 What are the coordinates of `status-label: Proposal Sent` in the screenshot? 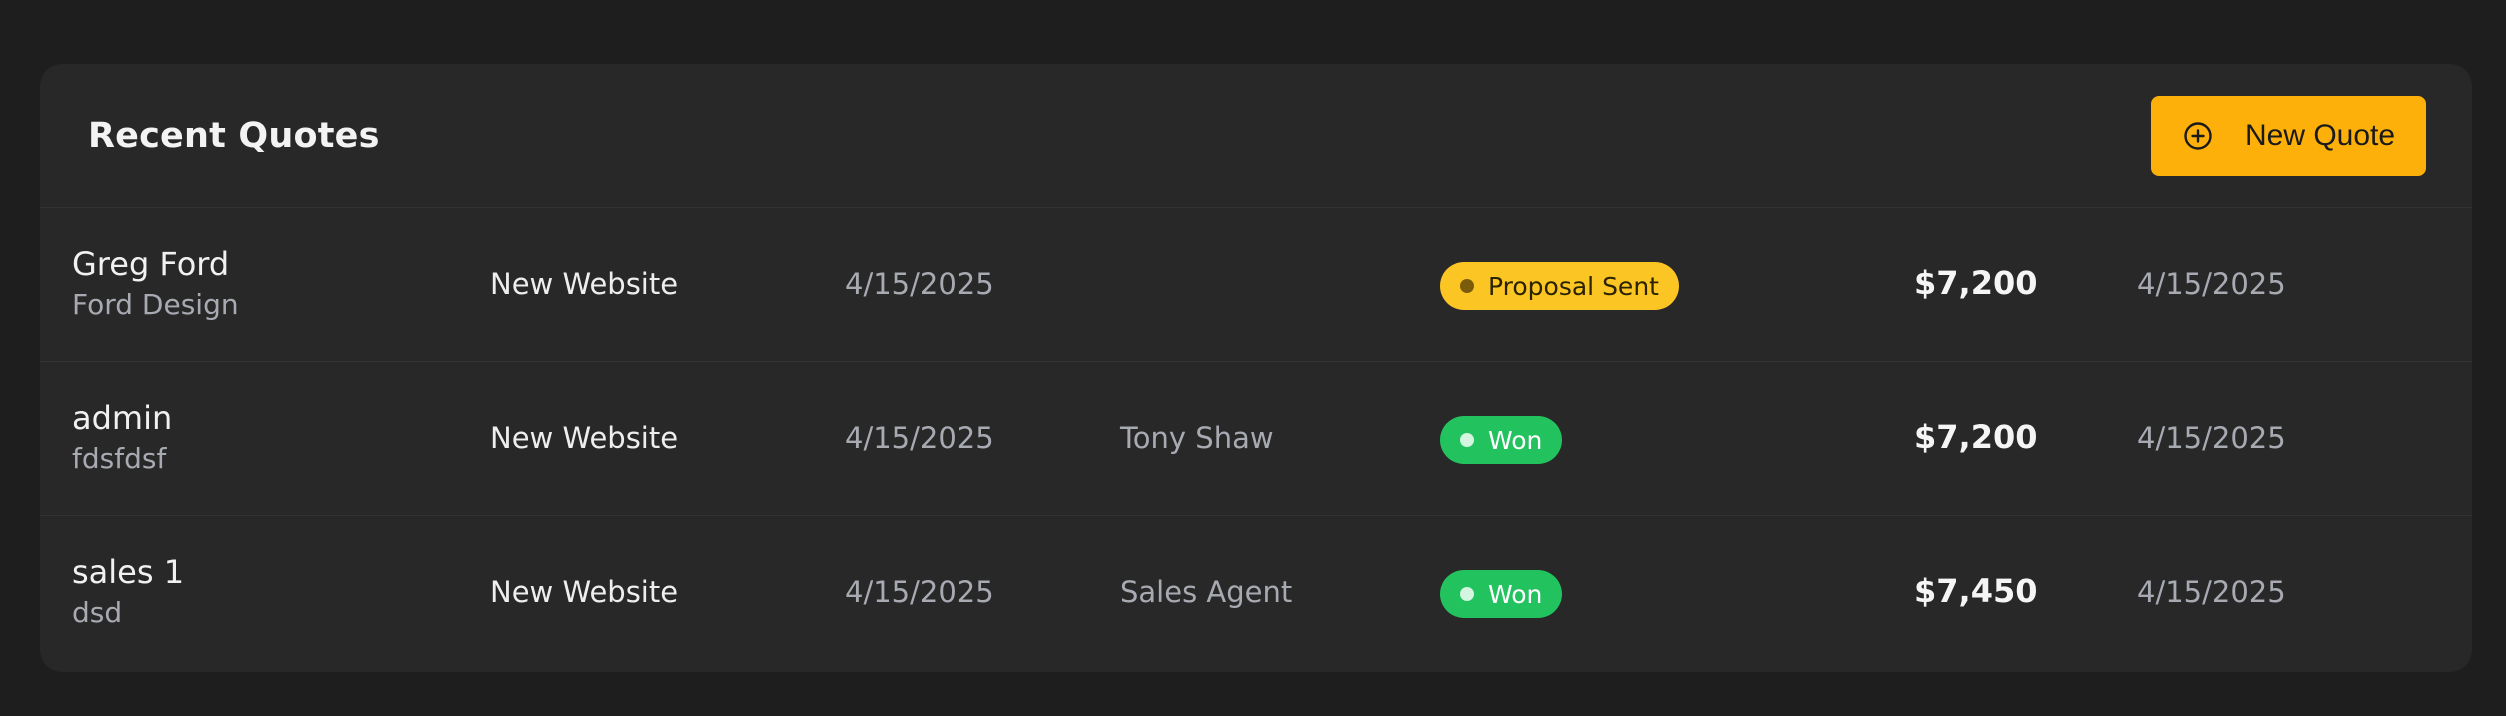 It's located at (1573, 286).